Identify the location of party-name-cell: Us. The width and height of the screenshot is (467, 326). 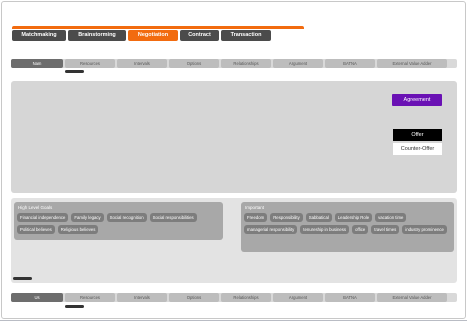
(37, 297).